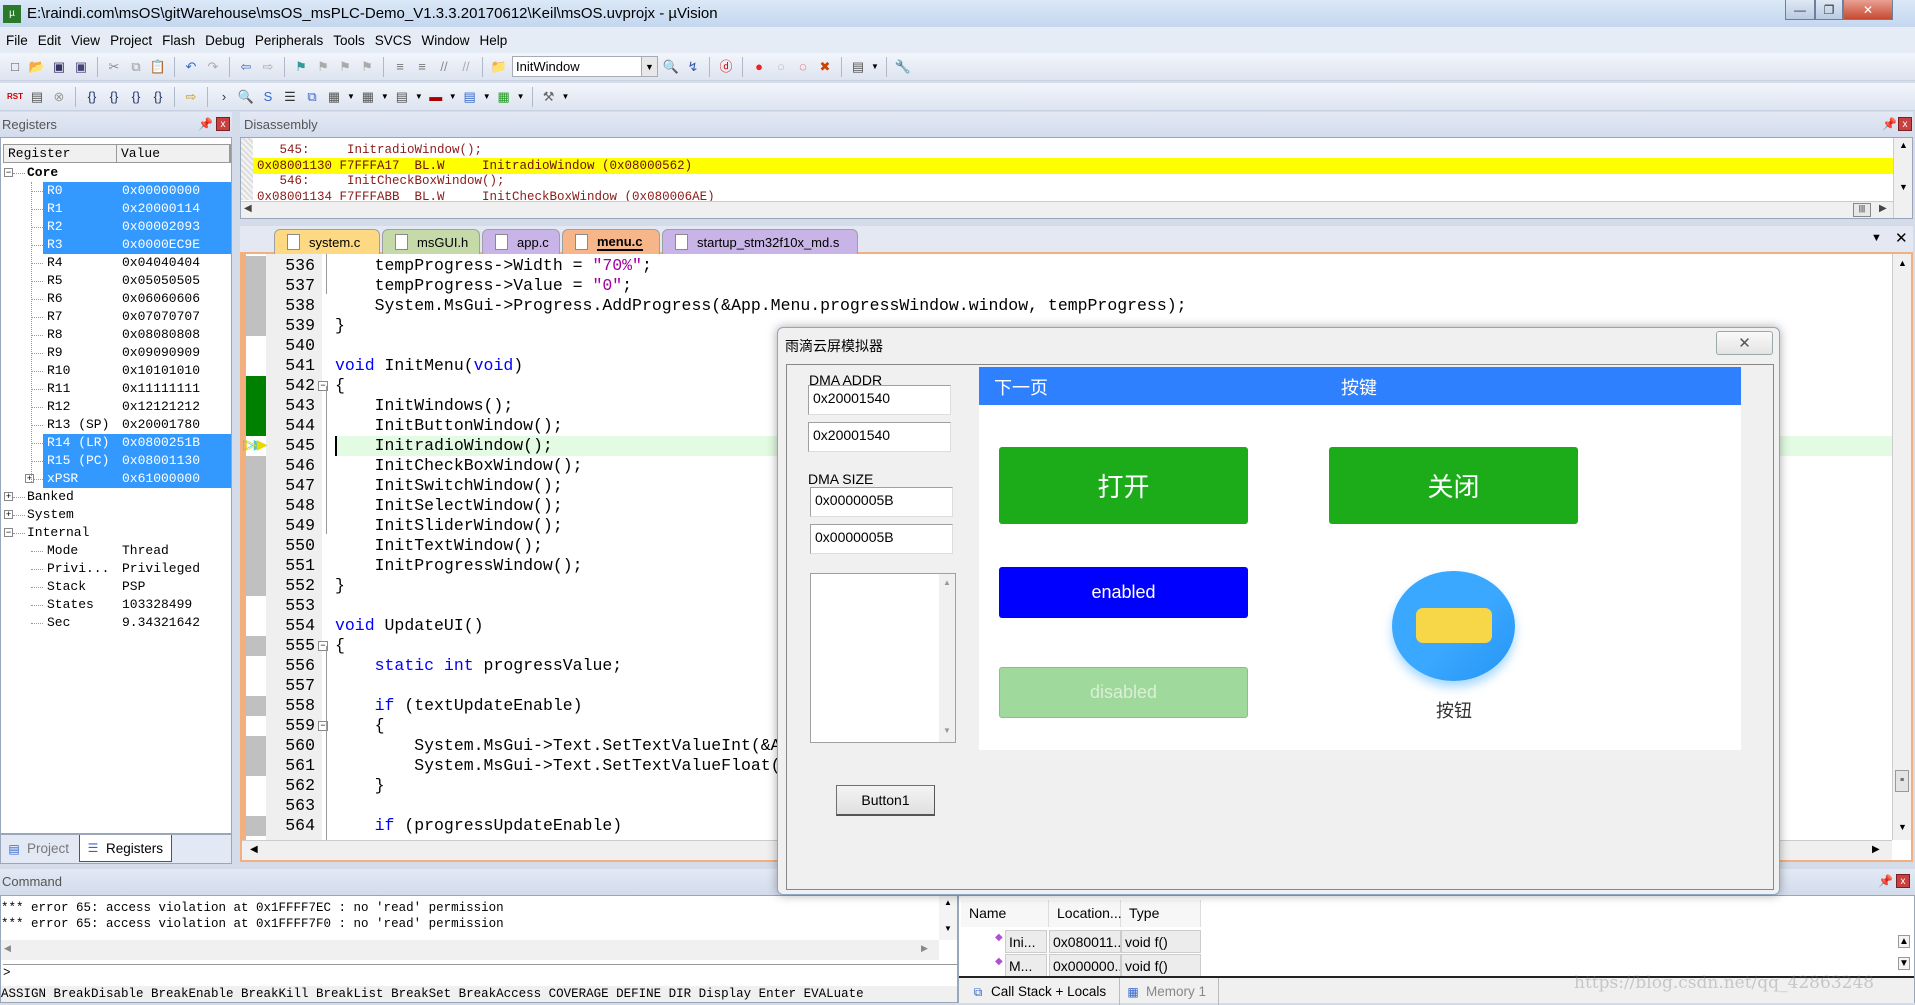  What do you see at coordinates (136, 97) in the screenshot?
I see `step-out-icon: {}` at bounding box center [136, 97].